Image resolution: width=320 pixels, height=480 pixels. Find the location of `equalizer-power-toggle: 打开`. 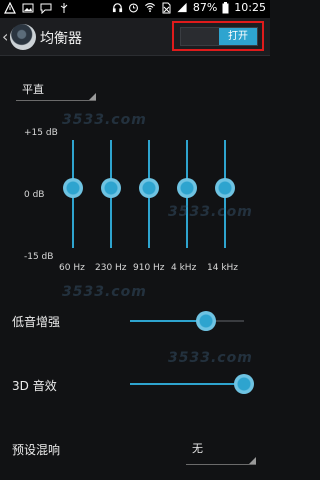

equalizer-power-toggle: 打开 is located at coordinates (219, 36).